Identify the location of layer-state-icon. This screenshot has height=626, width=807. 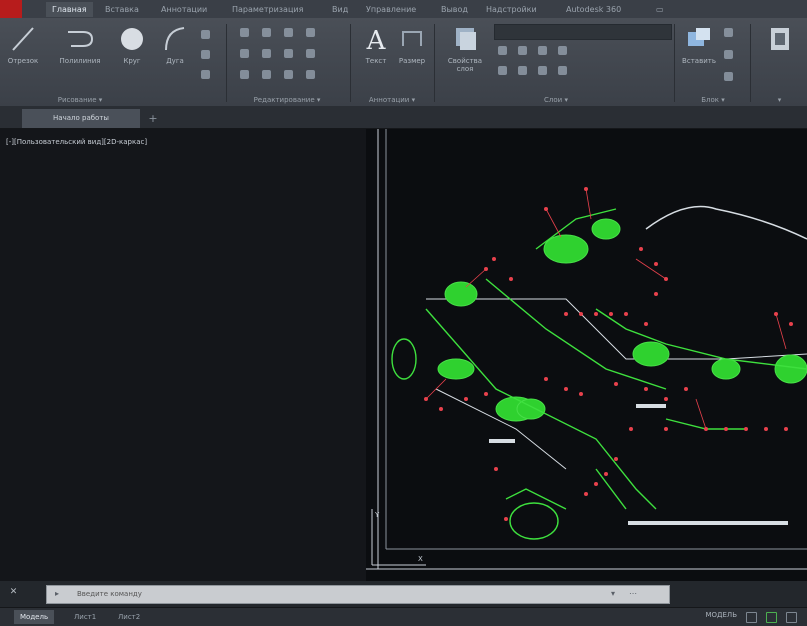
(502, 50).